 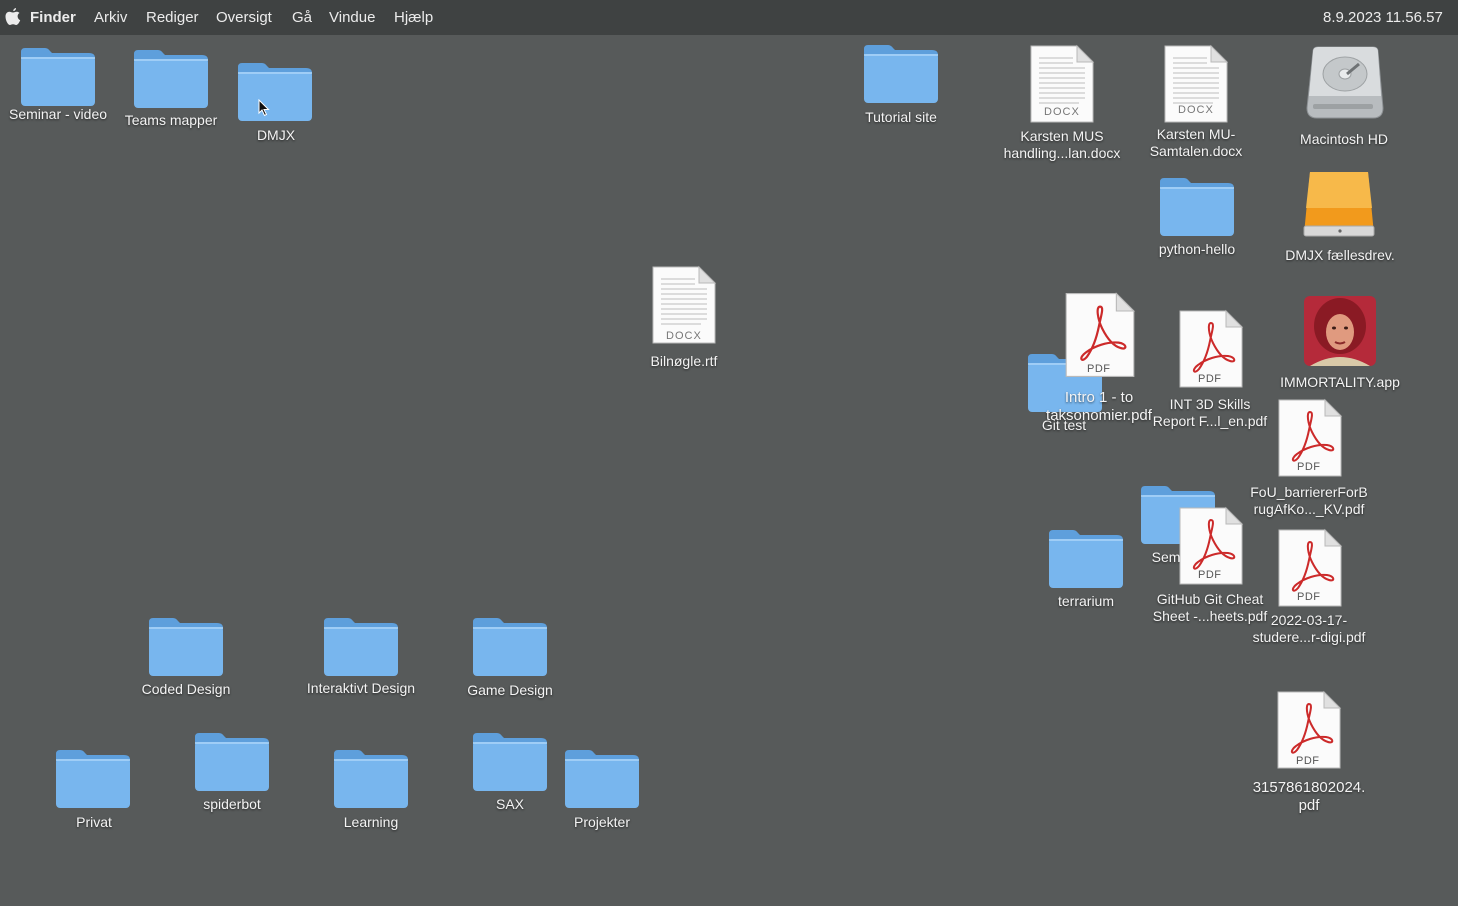 What do you see at coordinates (13, 17) in the screenshot?
I see `apple-menu-icon` at bounding box center [13, 17].